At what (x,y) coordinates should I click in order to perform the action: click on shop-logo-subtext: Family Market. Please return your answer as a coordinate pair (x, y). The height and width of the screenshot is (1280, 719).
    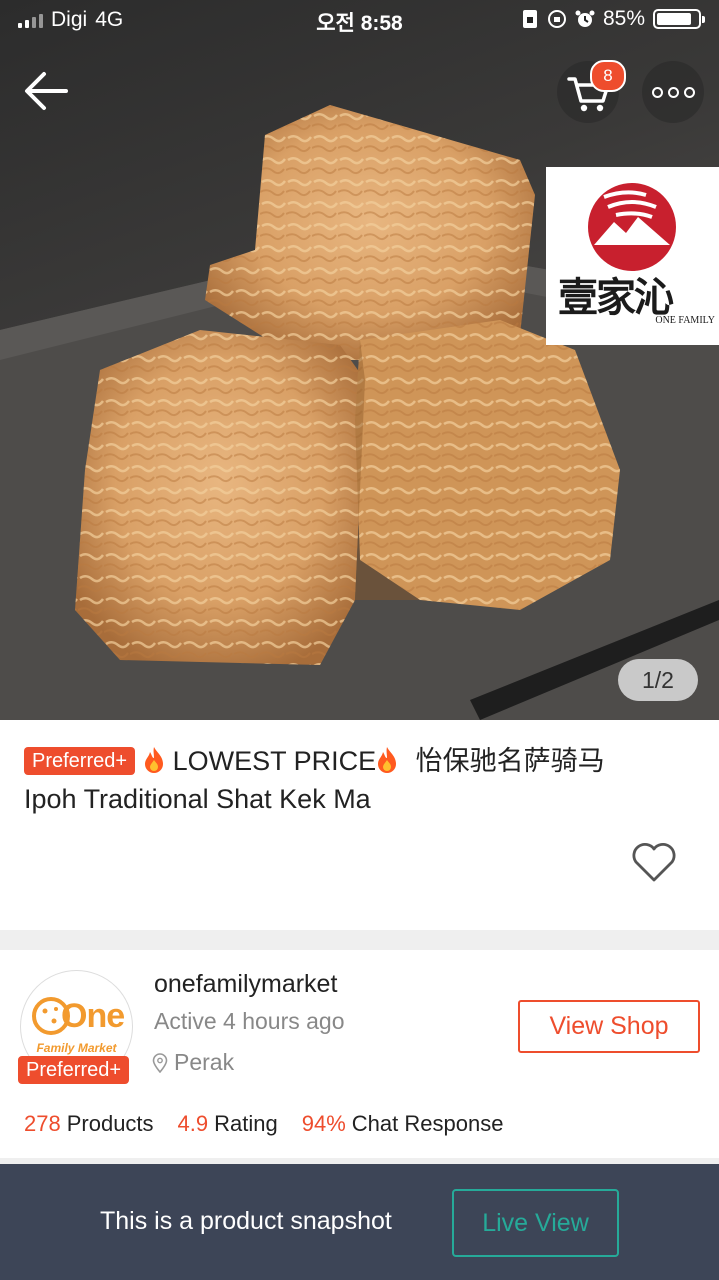
    Looking at the image, I should click on (76, 1048).